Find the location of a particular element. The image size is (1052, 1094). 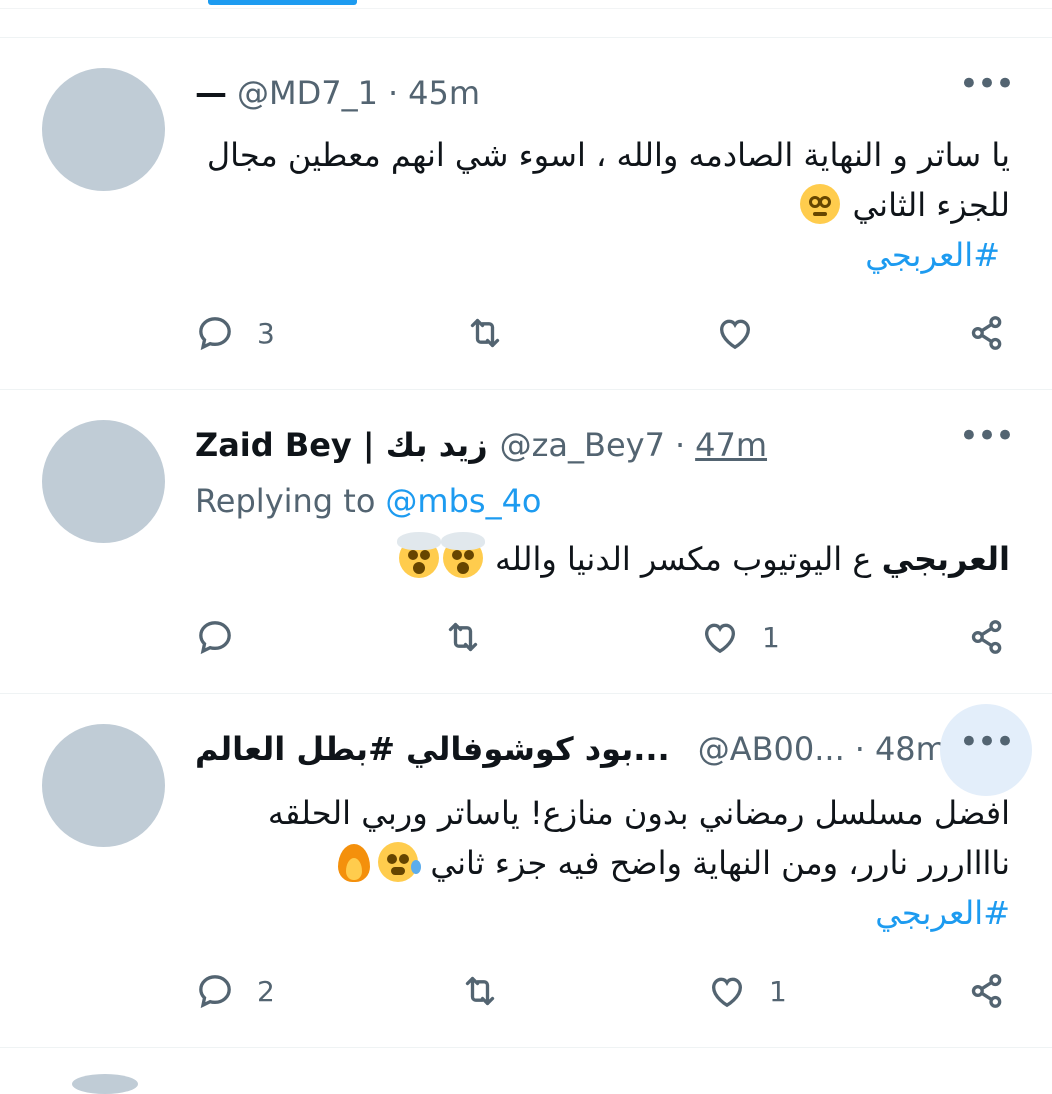

display-name: — is located at coordinates (211, 93).